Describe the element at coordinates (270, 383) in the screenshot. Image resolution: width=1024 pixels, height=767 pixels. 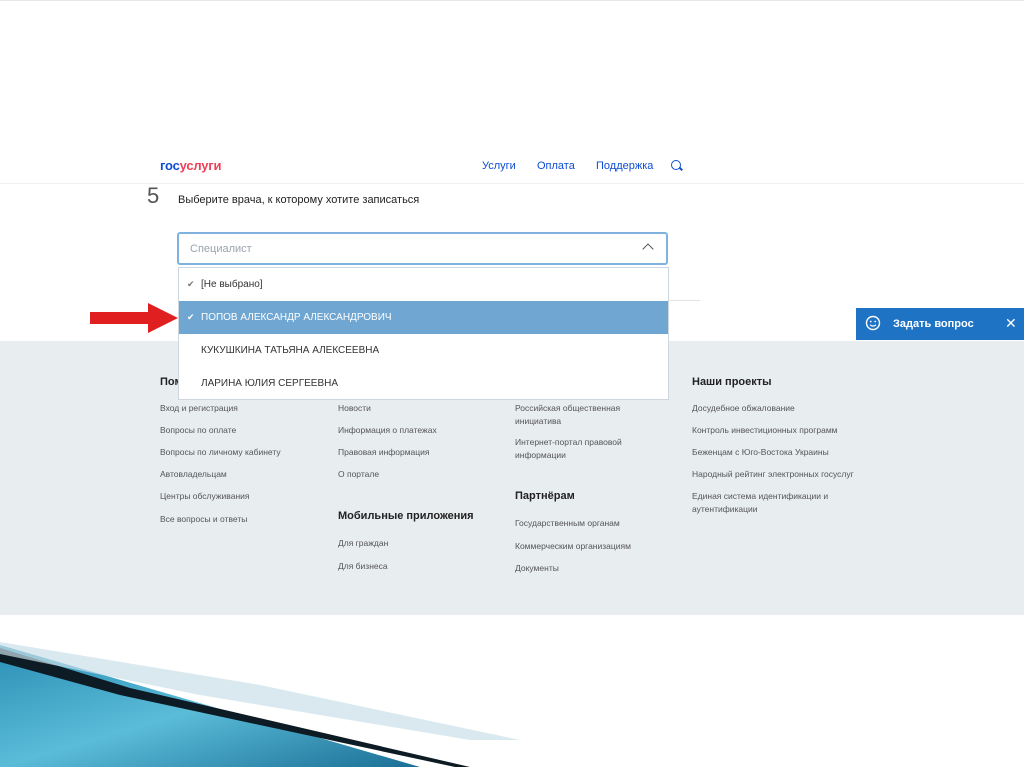
I see `option-label: ЛАРИНА ЮЛИЯ СЕРГЕЕВНА` at that location.